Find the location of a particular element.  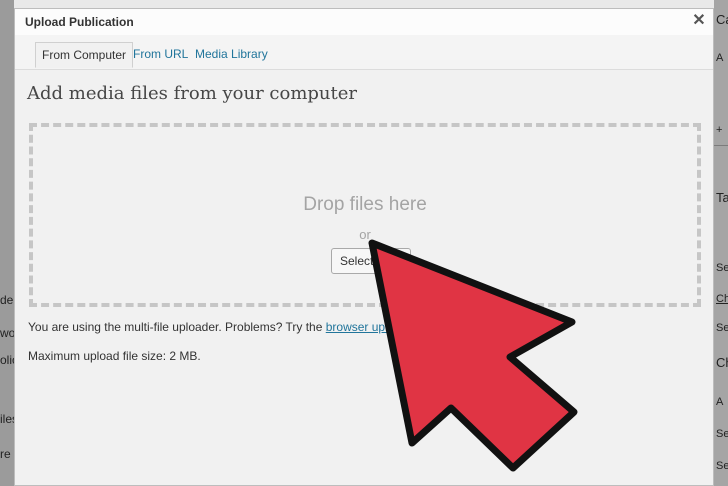

or-label: or is located at coordinates (365, 234).